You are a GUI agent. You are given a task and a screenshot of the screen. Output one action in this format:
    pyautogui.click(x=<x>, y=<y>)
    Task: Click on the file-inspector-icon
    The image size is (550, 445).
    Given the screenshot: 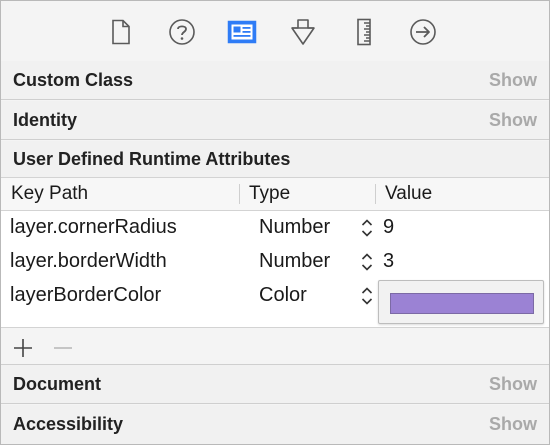 What is the action you would take?
    pyautogui.click(x=121, y=32)
    